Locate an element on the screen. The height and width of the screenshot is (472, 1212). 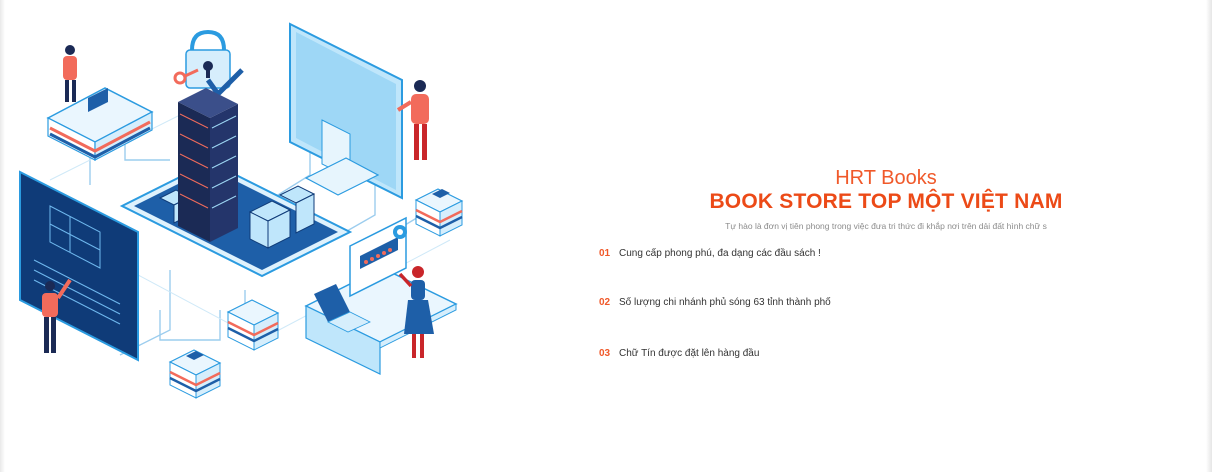
feature-number: 01 is located at coordinates (605, 253).